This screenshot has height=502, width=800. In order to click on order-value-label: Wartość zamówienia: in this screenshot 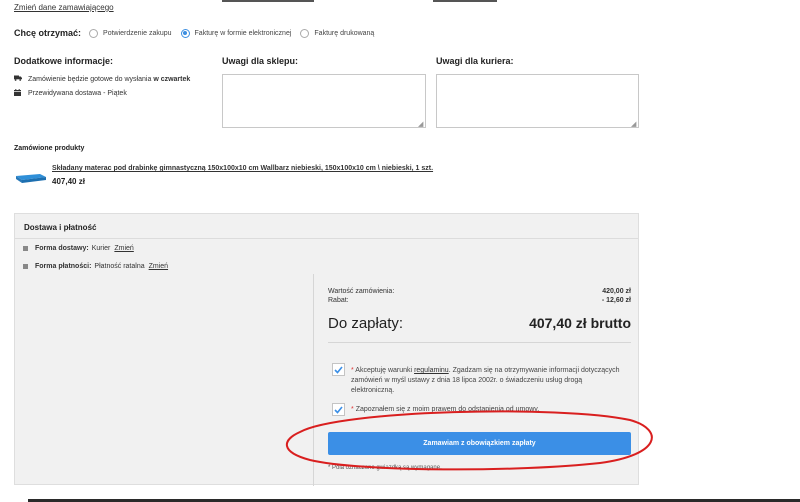, I will do `click(361, 291)`.